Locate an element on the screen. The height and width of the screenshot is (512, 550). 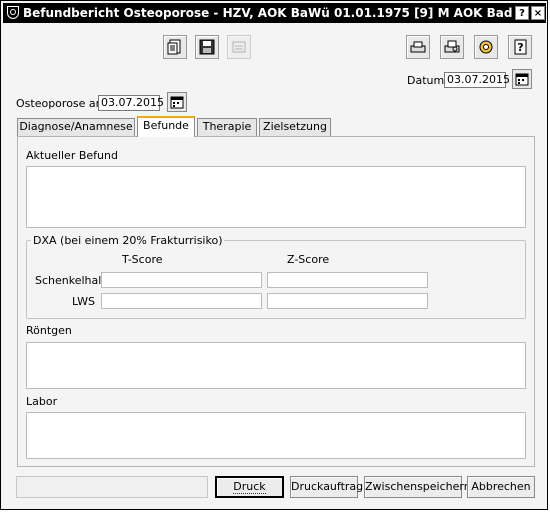
disabled-tool-button is located at coordinates (239, 47).